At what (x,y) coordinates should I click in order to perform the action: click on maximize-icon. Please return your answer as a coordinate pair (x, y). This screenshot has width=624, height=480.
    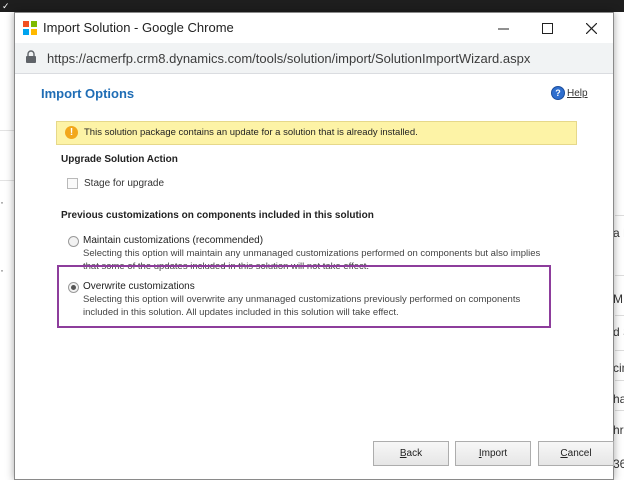
    Looking at the image, I should click on (547, 28).